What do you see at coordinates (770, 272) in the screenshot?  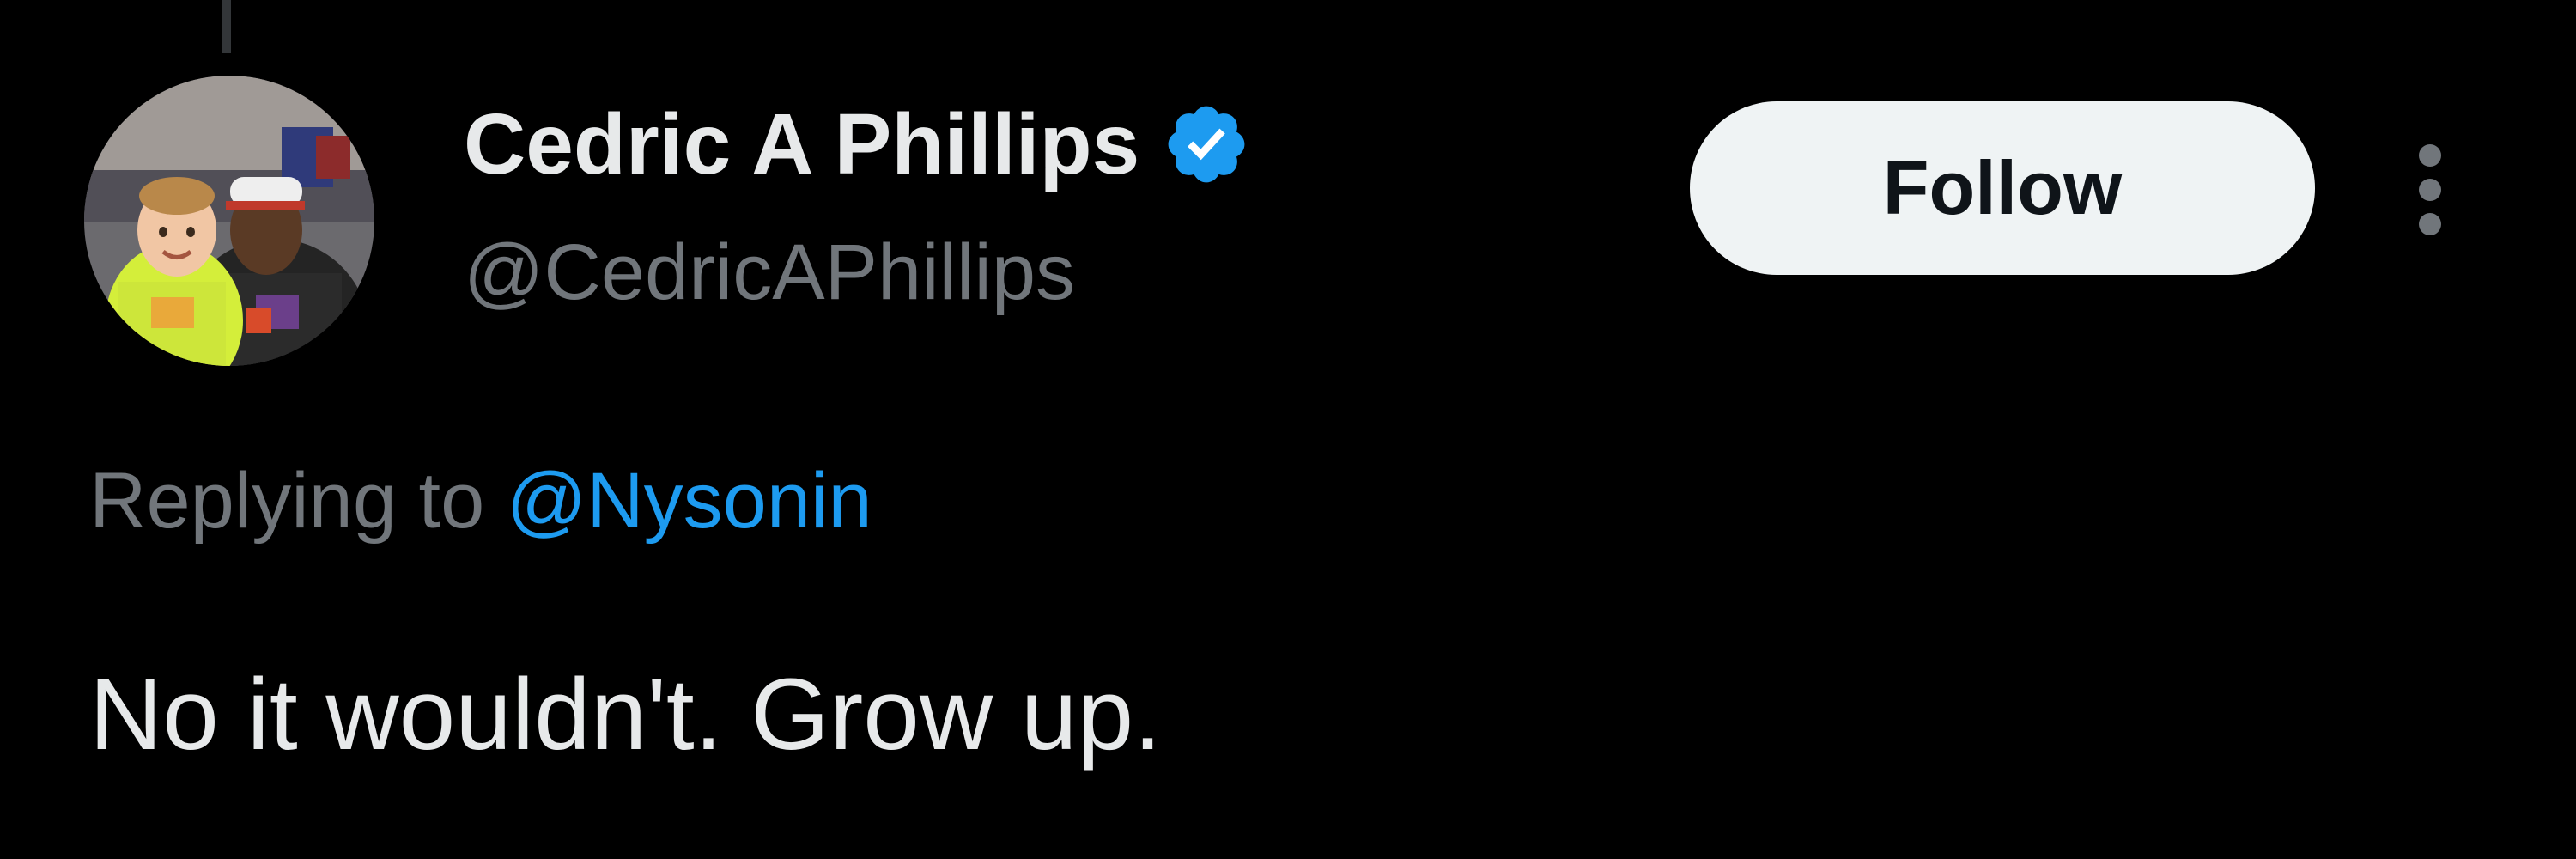 I see `author-handle: @CedricAPhillips` at bounding box center [770, 272].